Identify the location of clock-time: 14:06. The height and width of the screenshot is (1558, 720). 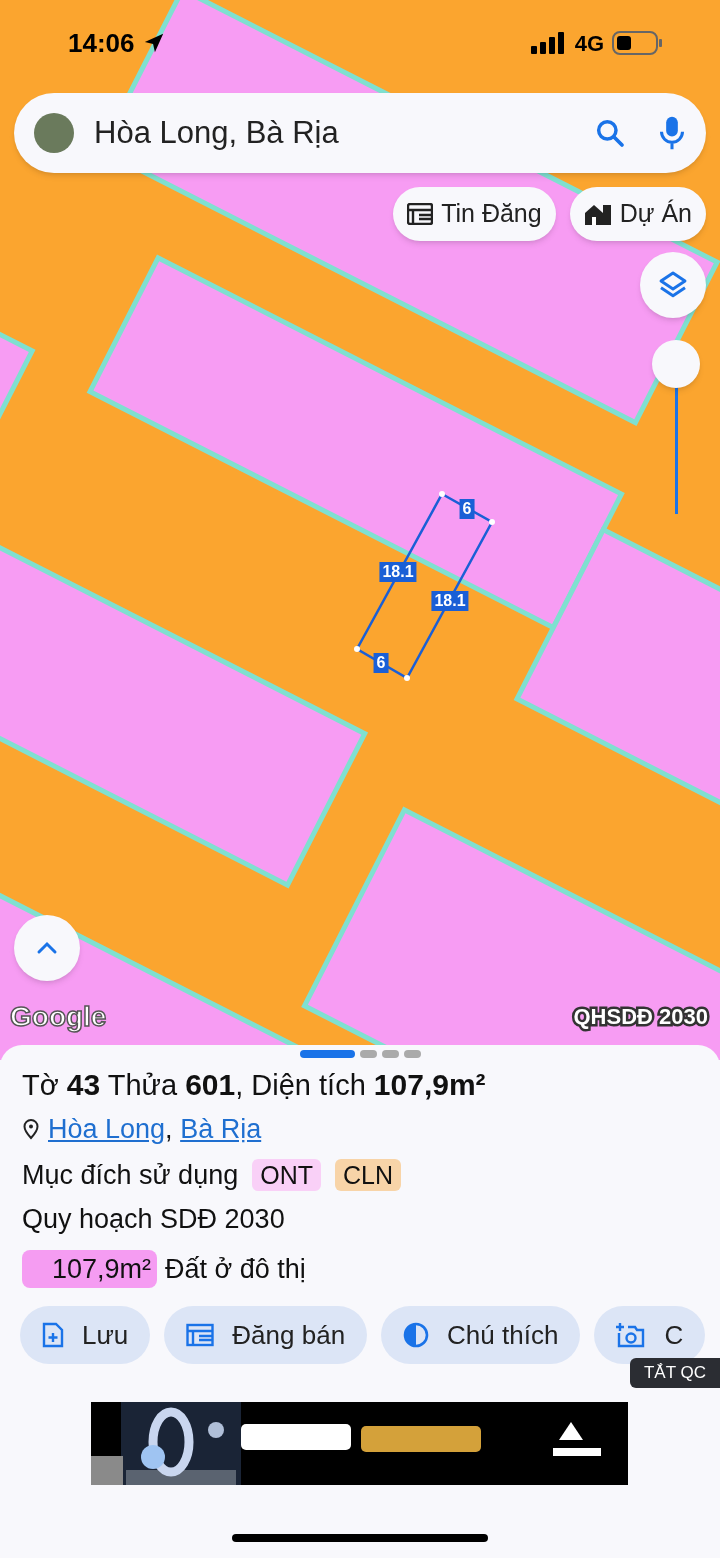
(101, 43).